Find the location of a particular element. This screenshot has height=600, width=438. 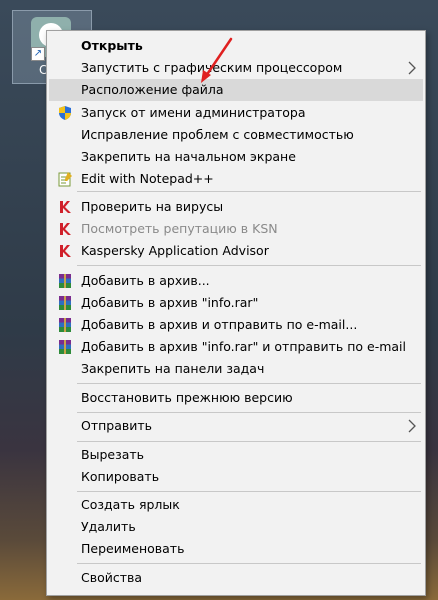

menu-item-label: Восстановить прежнюю версию is located at coordinates (187, 397).